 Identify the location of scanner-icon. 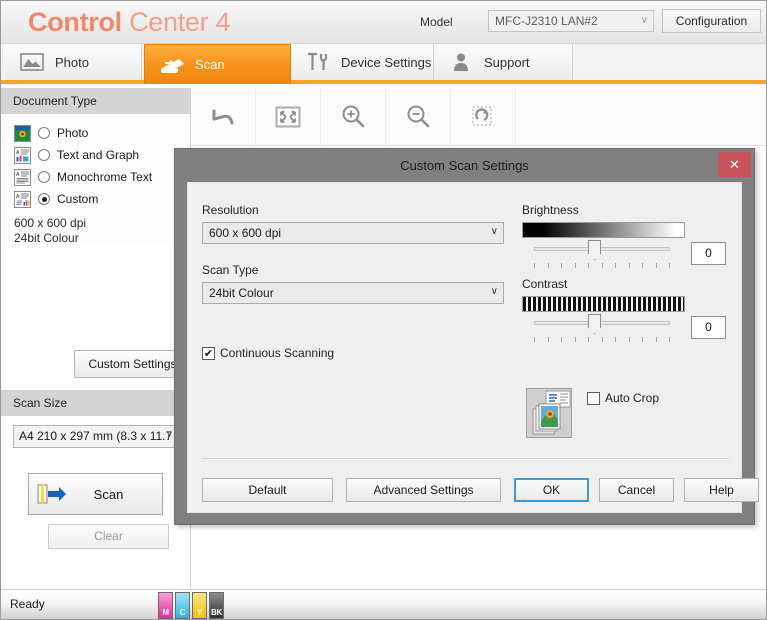
(172, 65).